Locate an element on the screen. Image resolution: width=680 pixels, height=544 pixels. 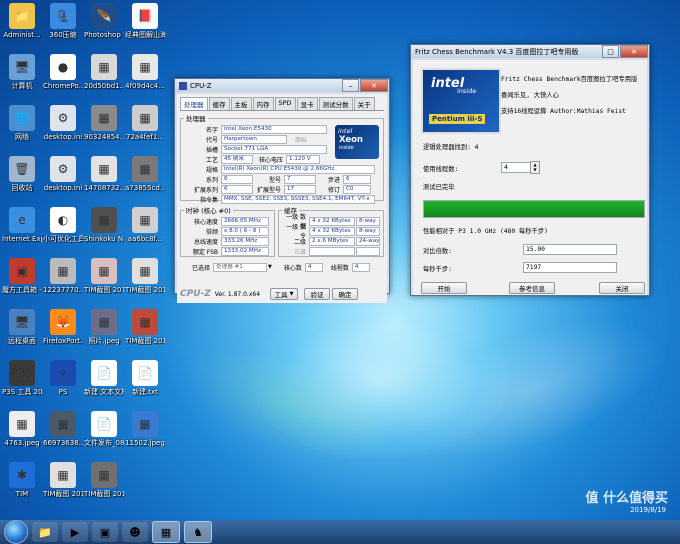
tools-button: 工具 ▼ is located at coordinates (284, 294).